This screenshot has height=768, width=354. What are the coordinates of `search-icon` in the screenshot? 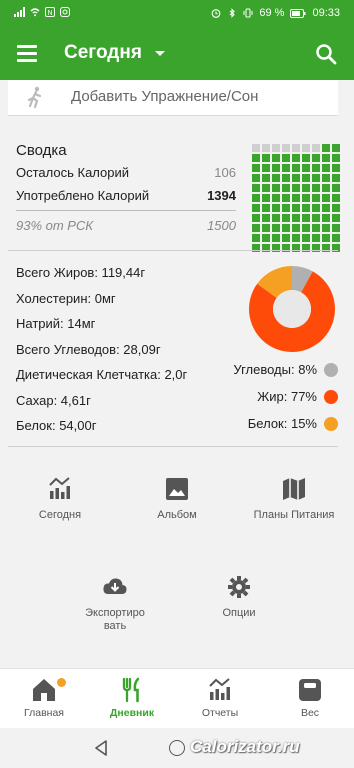 It's located at (326, 54).